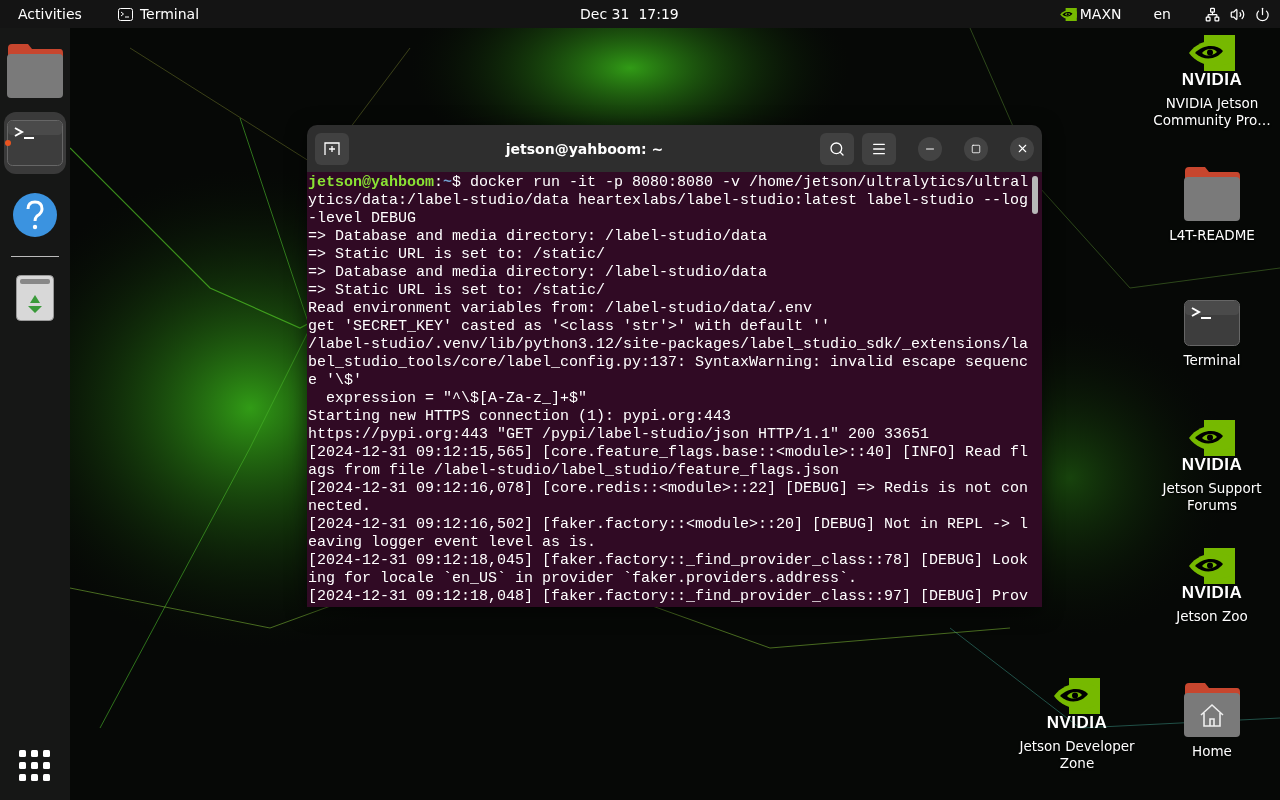 The height and width of the screenshot is (800, 1280). I want to click on window-title: jetson@yahboom: ~, so click(584, 148).